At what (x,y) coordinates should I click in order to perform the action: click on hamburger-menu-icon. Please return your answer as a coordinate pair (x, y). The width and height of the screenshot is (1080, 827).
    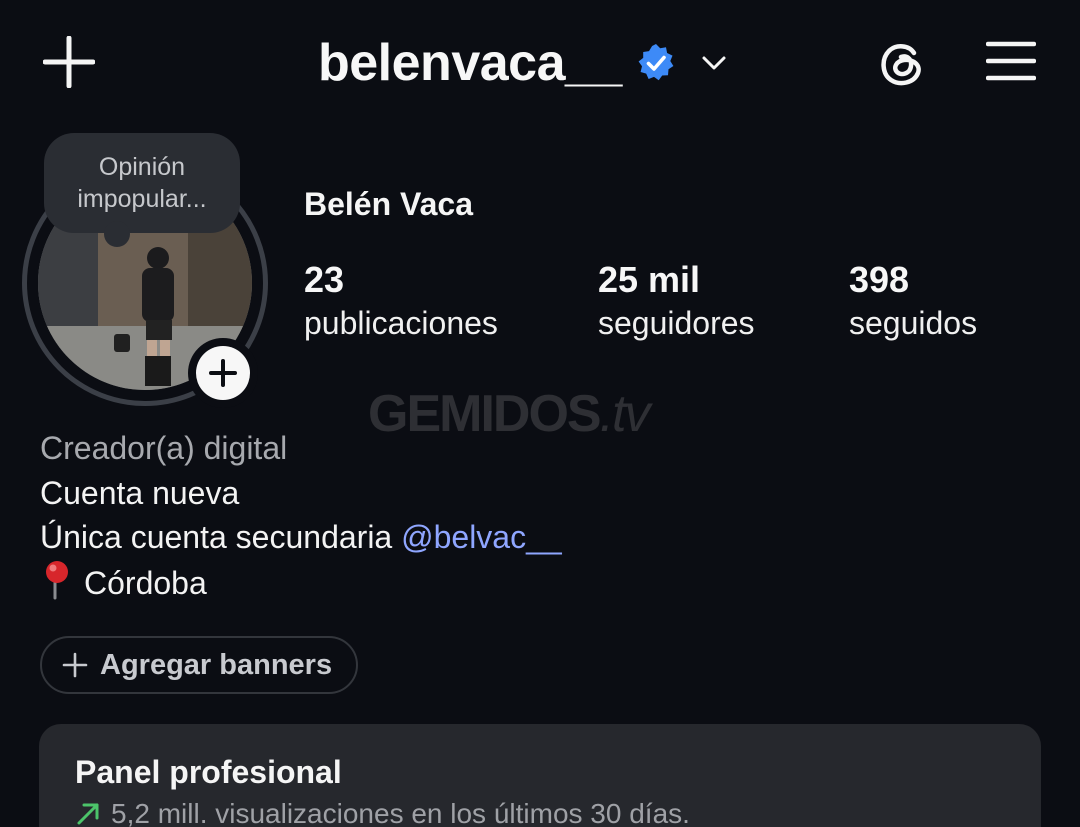
    Looking at the image, I should click on (1011, 61).